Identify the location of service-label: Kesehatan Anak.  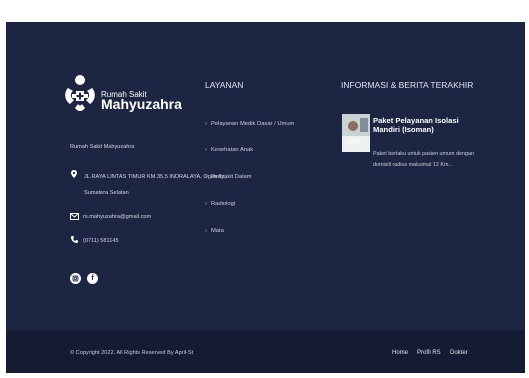
(232, 150).